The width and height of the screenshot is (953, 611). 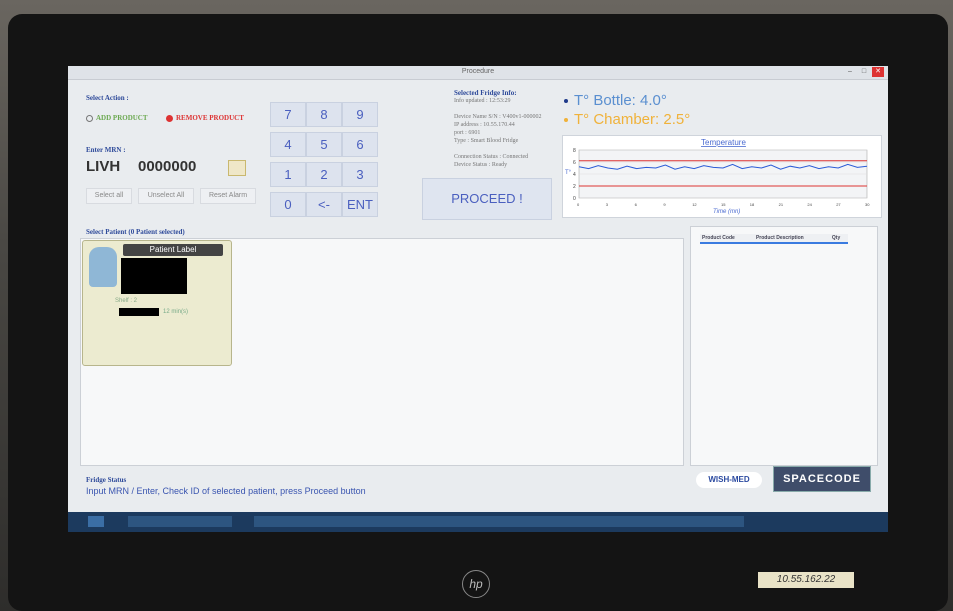 I want to click on device-status: Device Status : Ready, so click(x=481, y=165).